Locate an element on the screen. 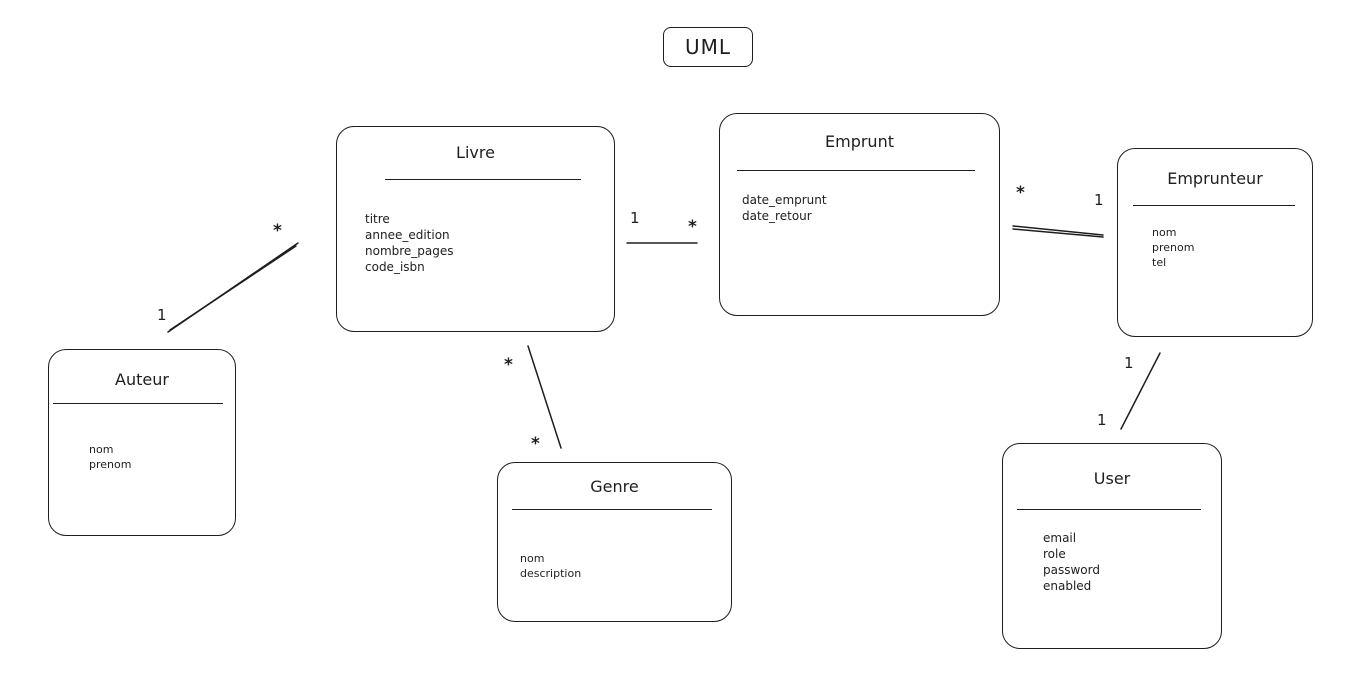 This screenshot has width=1372, height=684. class-genre-separator is located at coordinates (612, 509).